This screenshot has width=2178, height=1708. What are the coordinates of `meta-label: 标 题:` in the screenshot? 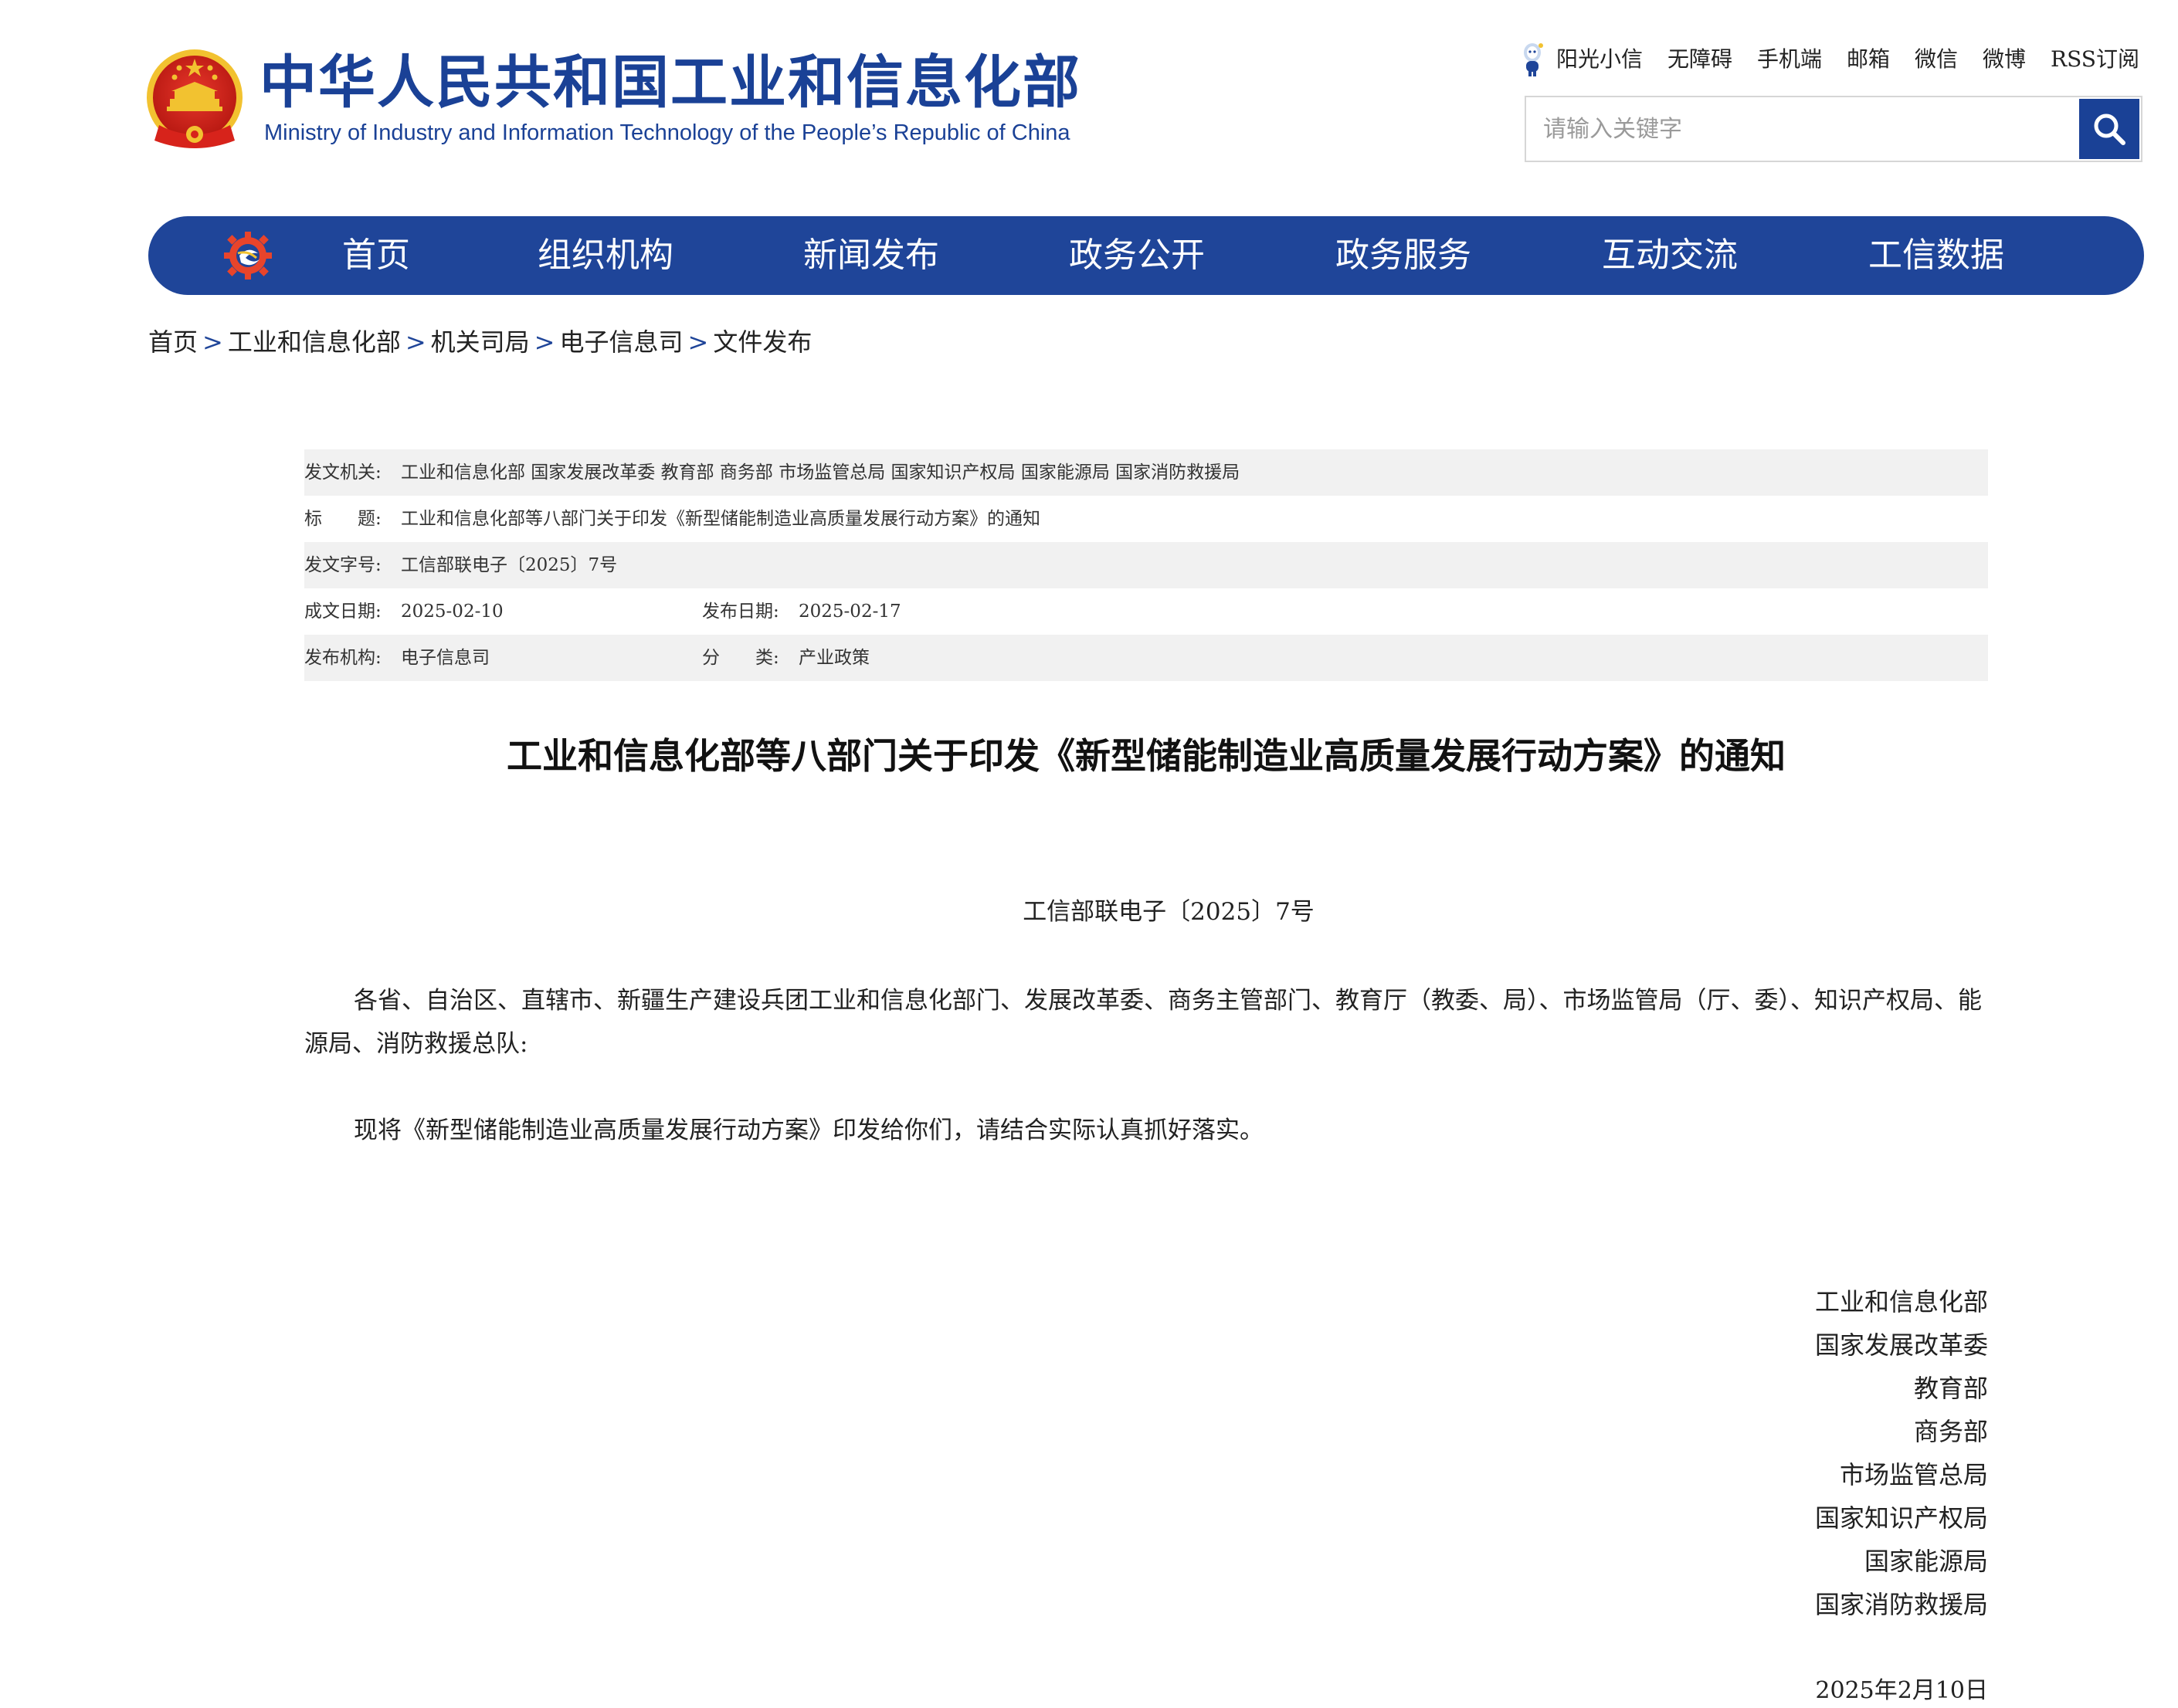 It's located at (343, 519).